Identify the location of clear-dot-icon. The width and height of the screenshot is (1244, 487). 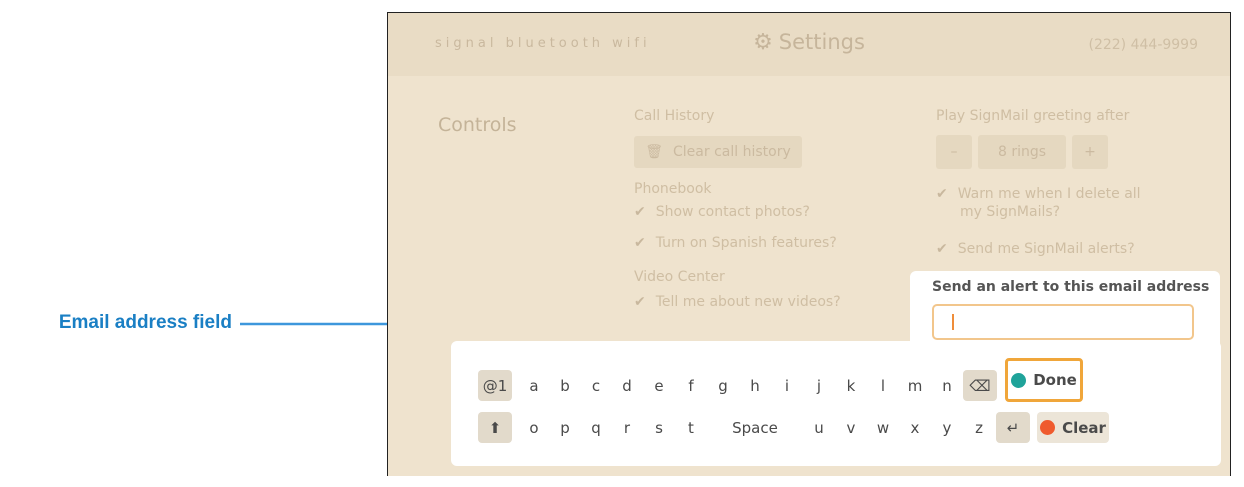
(1048, 427).